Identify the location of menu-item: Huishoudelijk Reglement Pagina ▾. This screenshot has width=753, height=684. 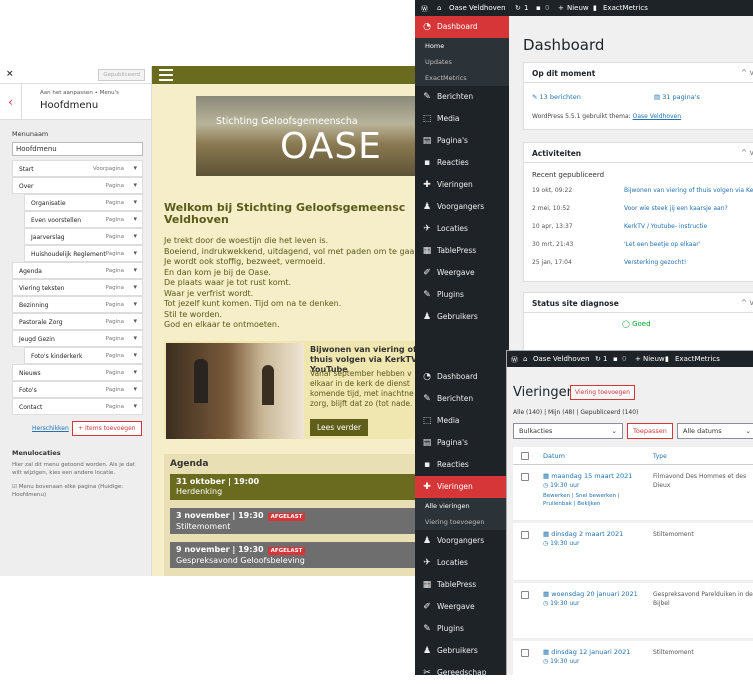
(83, 253).